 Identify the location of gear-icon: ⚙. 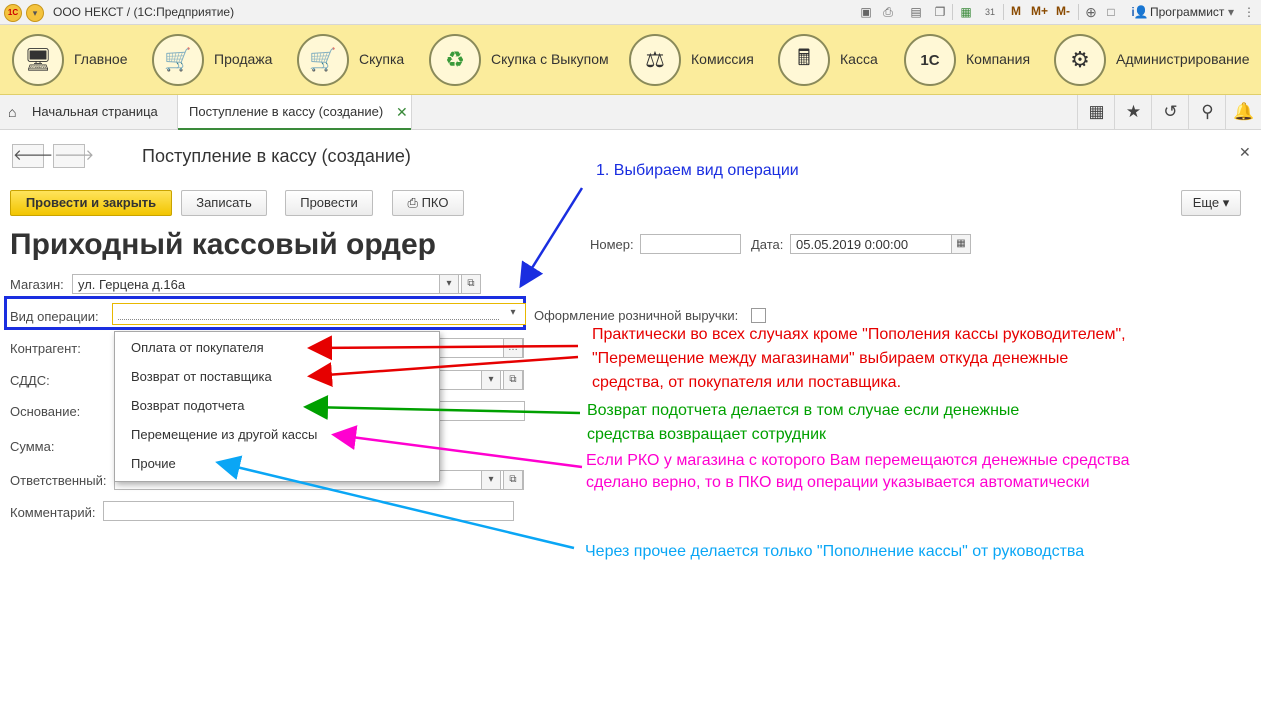
(1080, 60).